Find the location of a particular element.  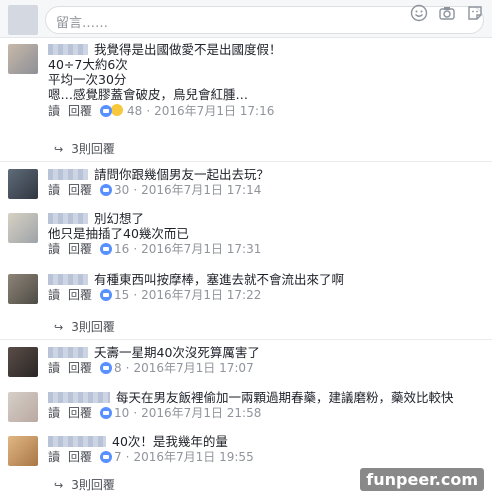

reaction-count: 10 is located at coordinates (121, 413).